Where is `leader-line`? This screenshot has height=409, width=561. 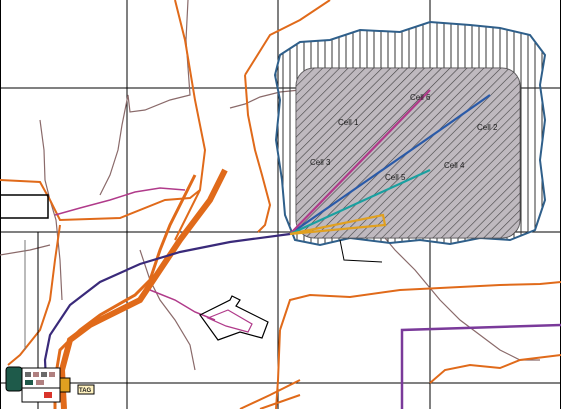 leader-line is located at coordinates (361, 251).